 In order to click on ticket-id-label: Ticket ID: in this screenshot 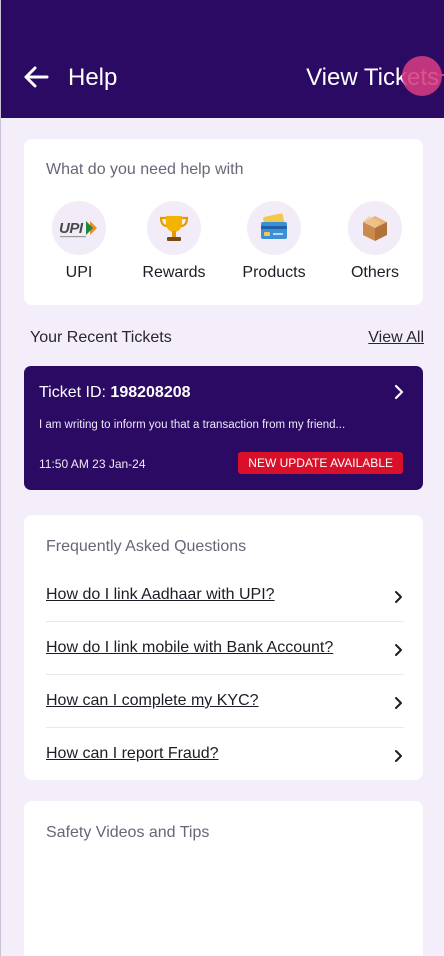, I will do `click(72, 392)`.